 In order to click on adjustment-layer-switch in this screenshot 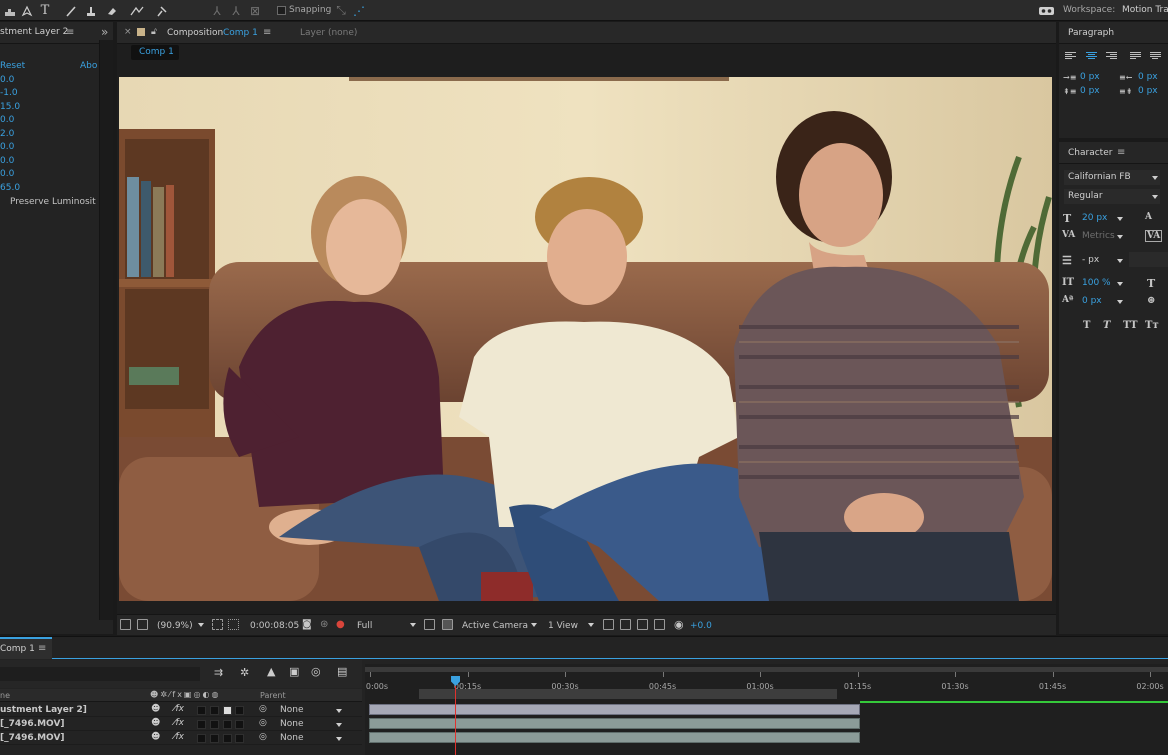, I will do `click(227, 738)`.